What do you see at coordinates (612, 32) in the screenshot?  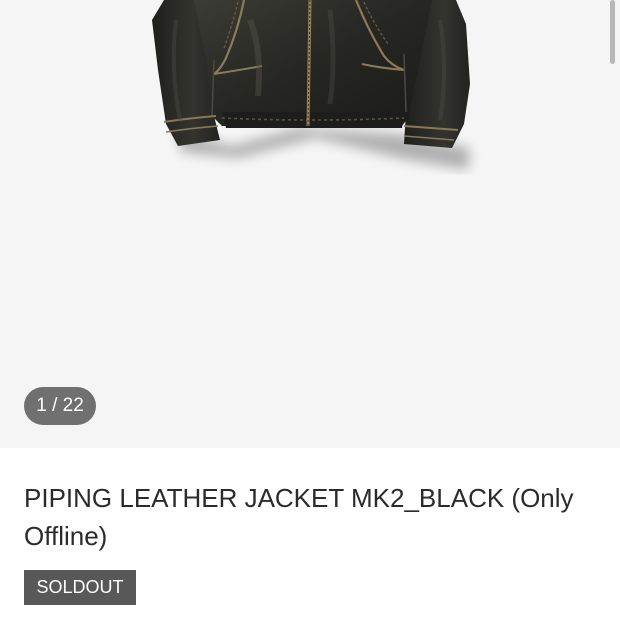 I see `scrollbar-thumb` at bounding box center [612, 32].